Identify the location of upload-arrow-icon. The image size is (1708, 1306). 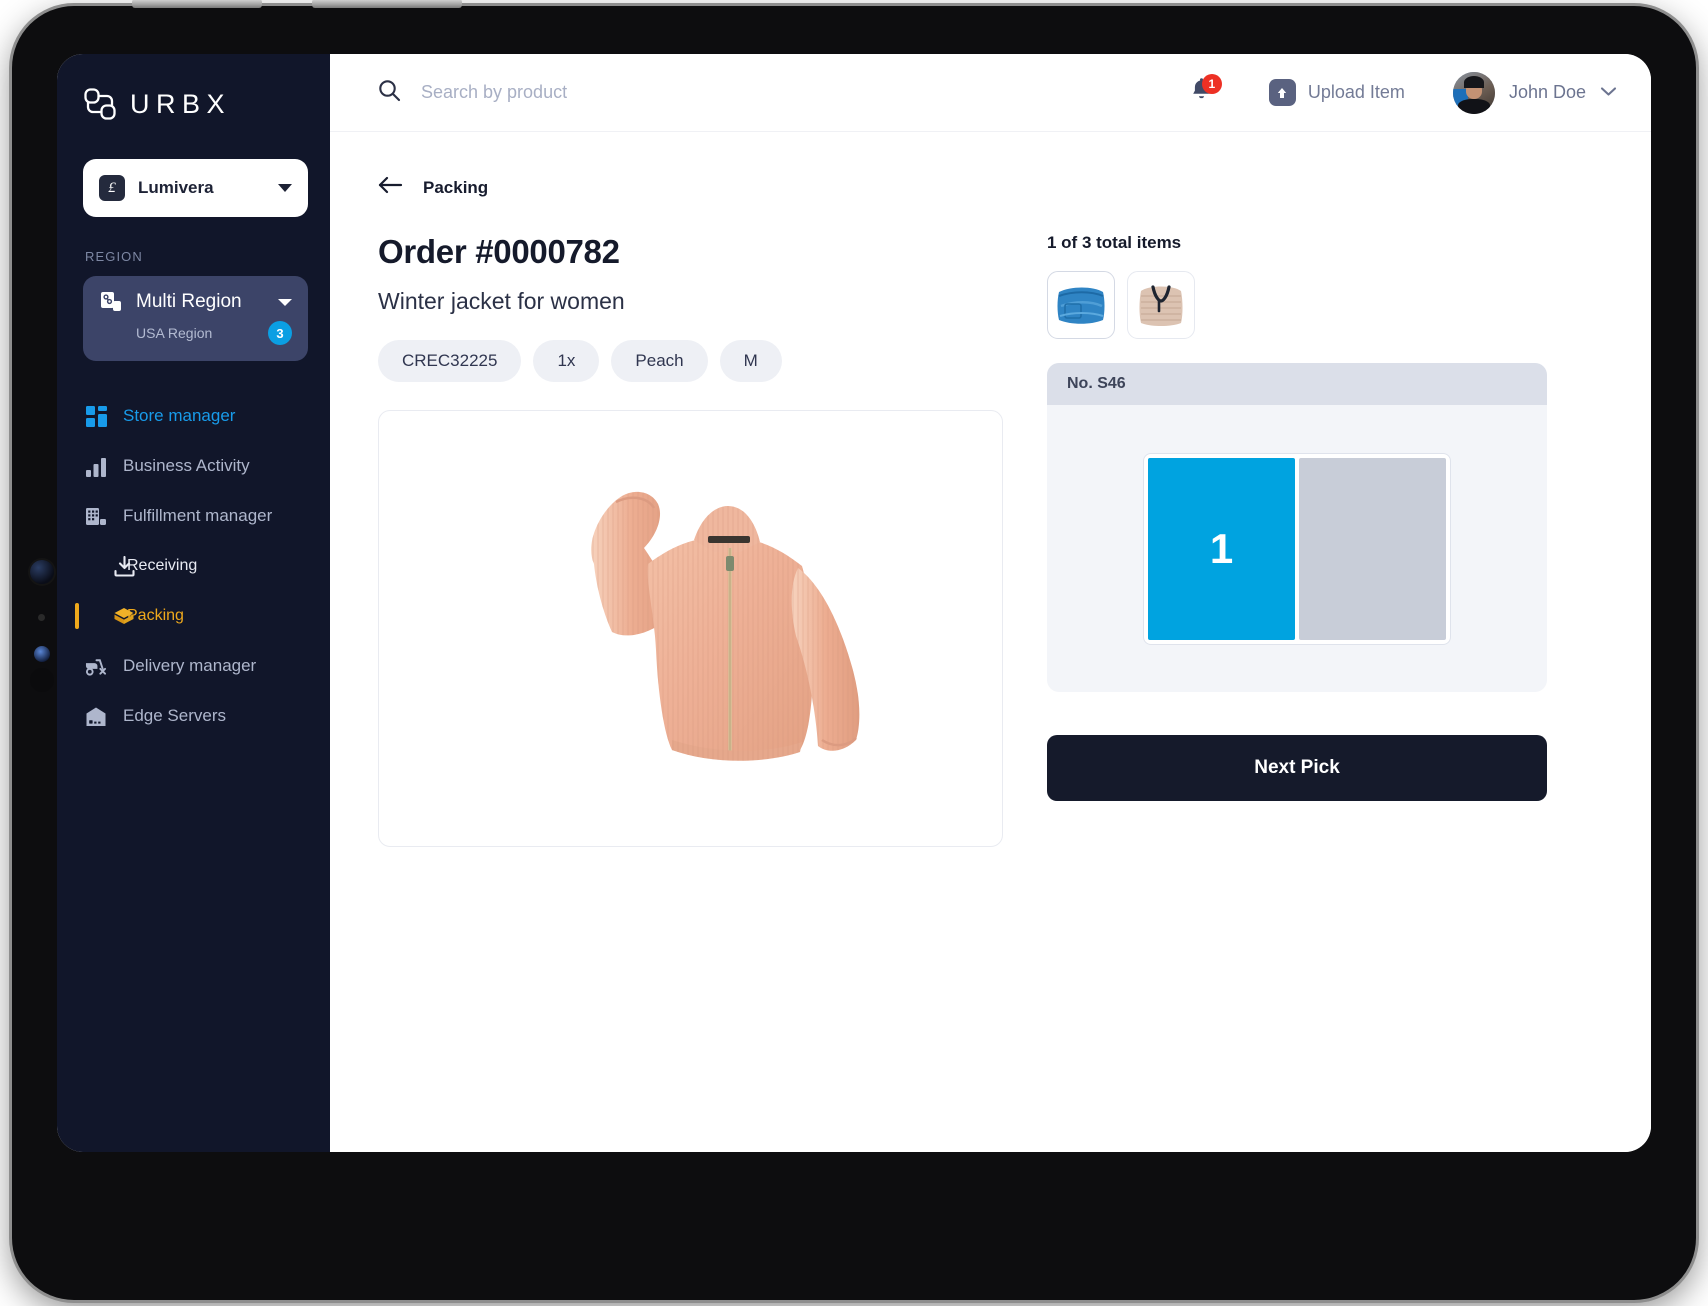
(1282, 92).